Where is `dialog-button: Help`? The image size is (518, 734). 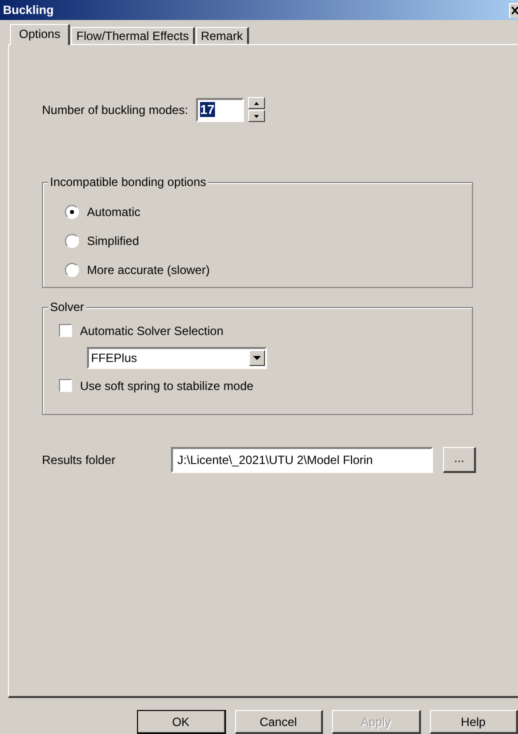 dialog-button: Help is located at coordinates (474, 722).